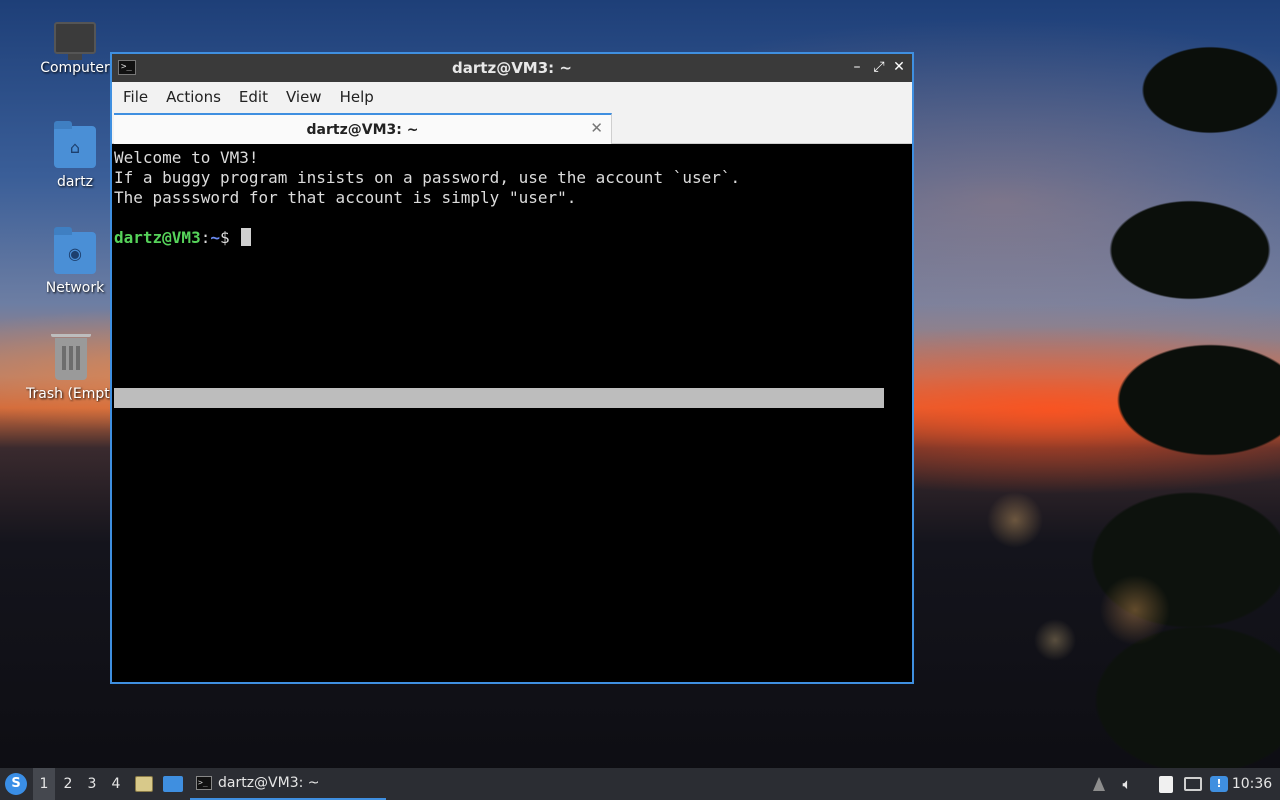 This screenshot has height=800, width=1280. I want to click on desktop-icon-computer: Computer, so click(75, 46).